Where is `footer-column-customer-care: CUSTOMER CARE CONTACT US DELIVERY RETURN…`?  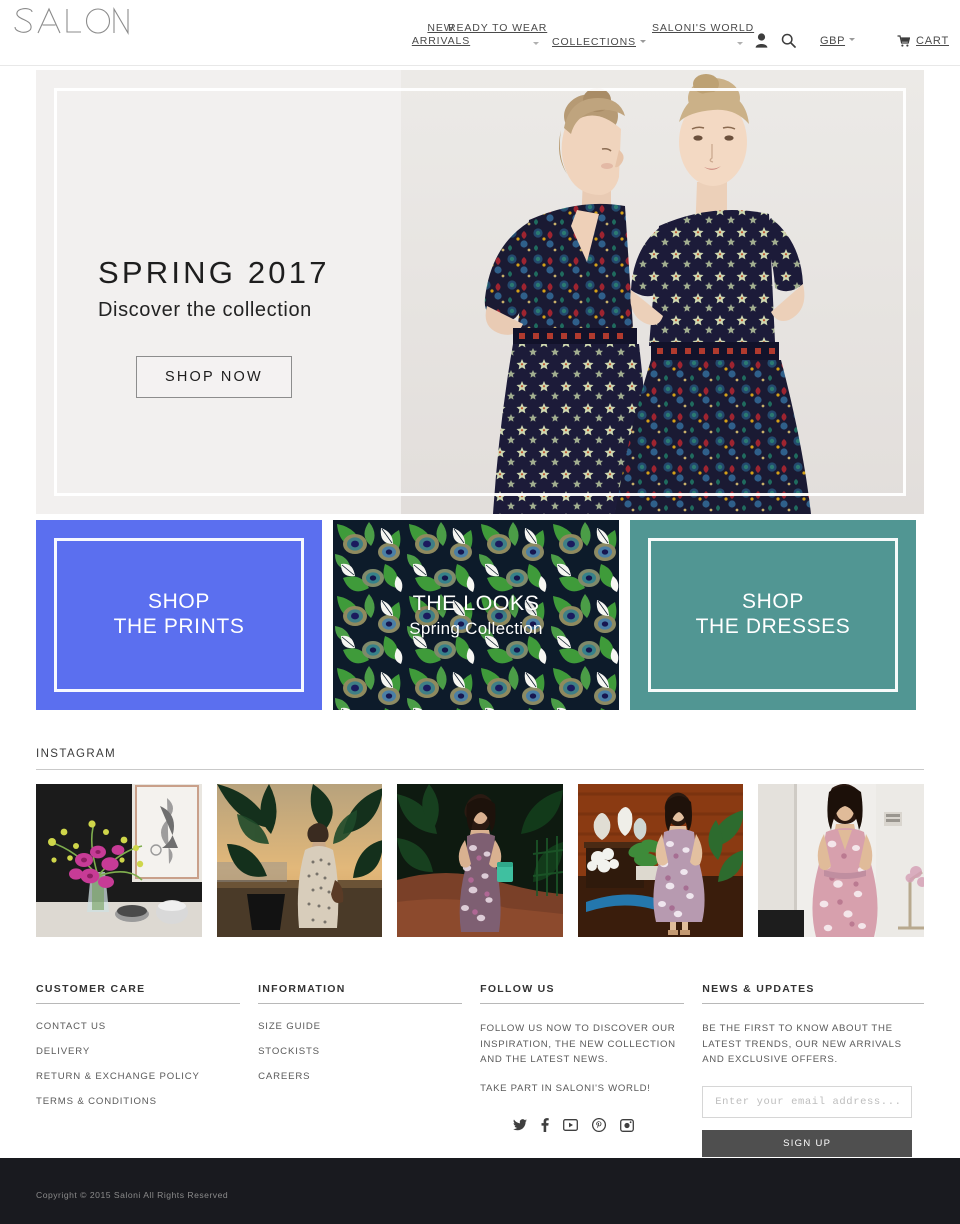
footer-column-customer-care: CUSTOMER CARE CONTACT US DELIVERY RETURN… is located at coordinates (147, 1070).